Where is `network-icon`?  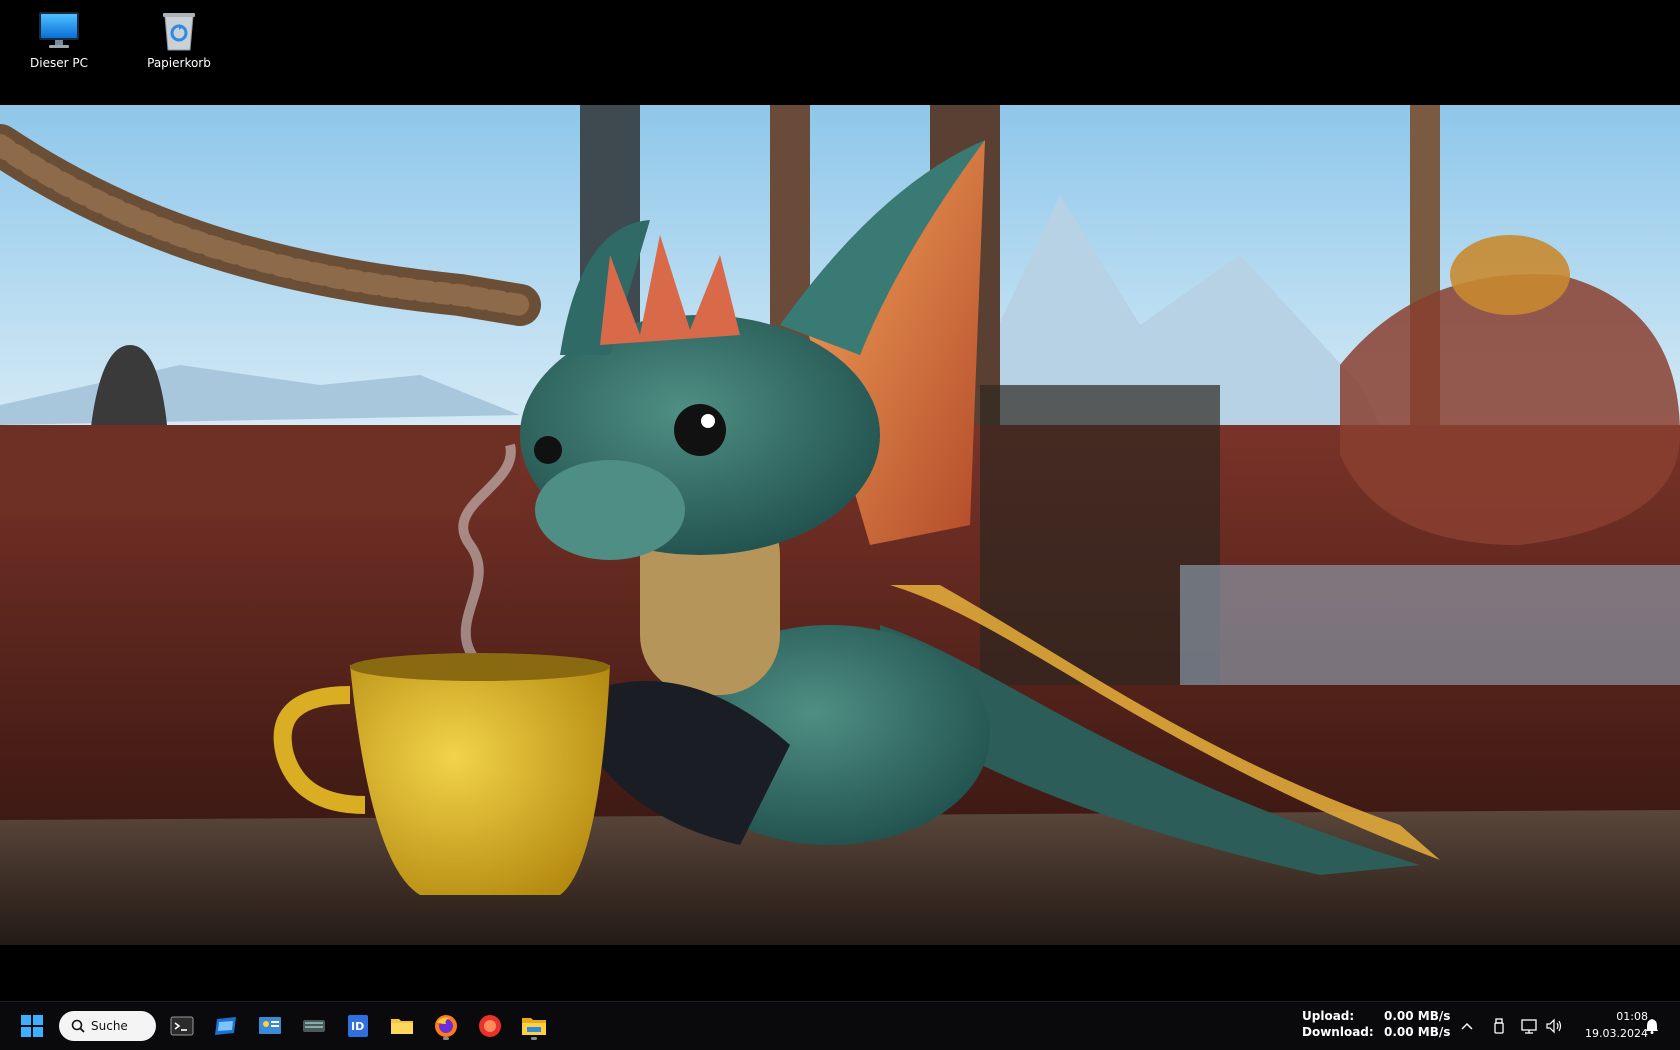 network-icon is located at coordinates (1529, 1026).